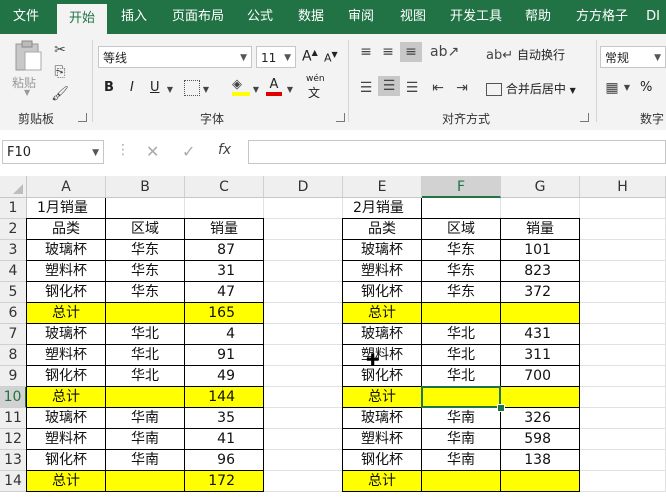 This screenshot has width=666, height=500. Describe the element at coordinates (82, 117) in the screenshot. I see `clipboard-launcher-icon` at that location.